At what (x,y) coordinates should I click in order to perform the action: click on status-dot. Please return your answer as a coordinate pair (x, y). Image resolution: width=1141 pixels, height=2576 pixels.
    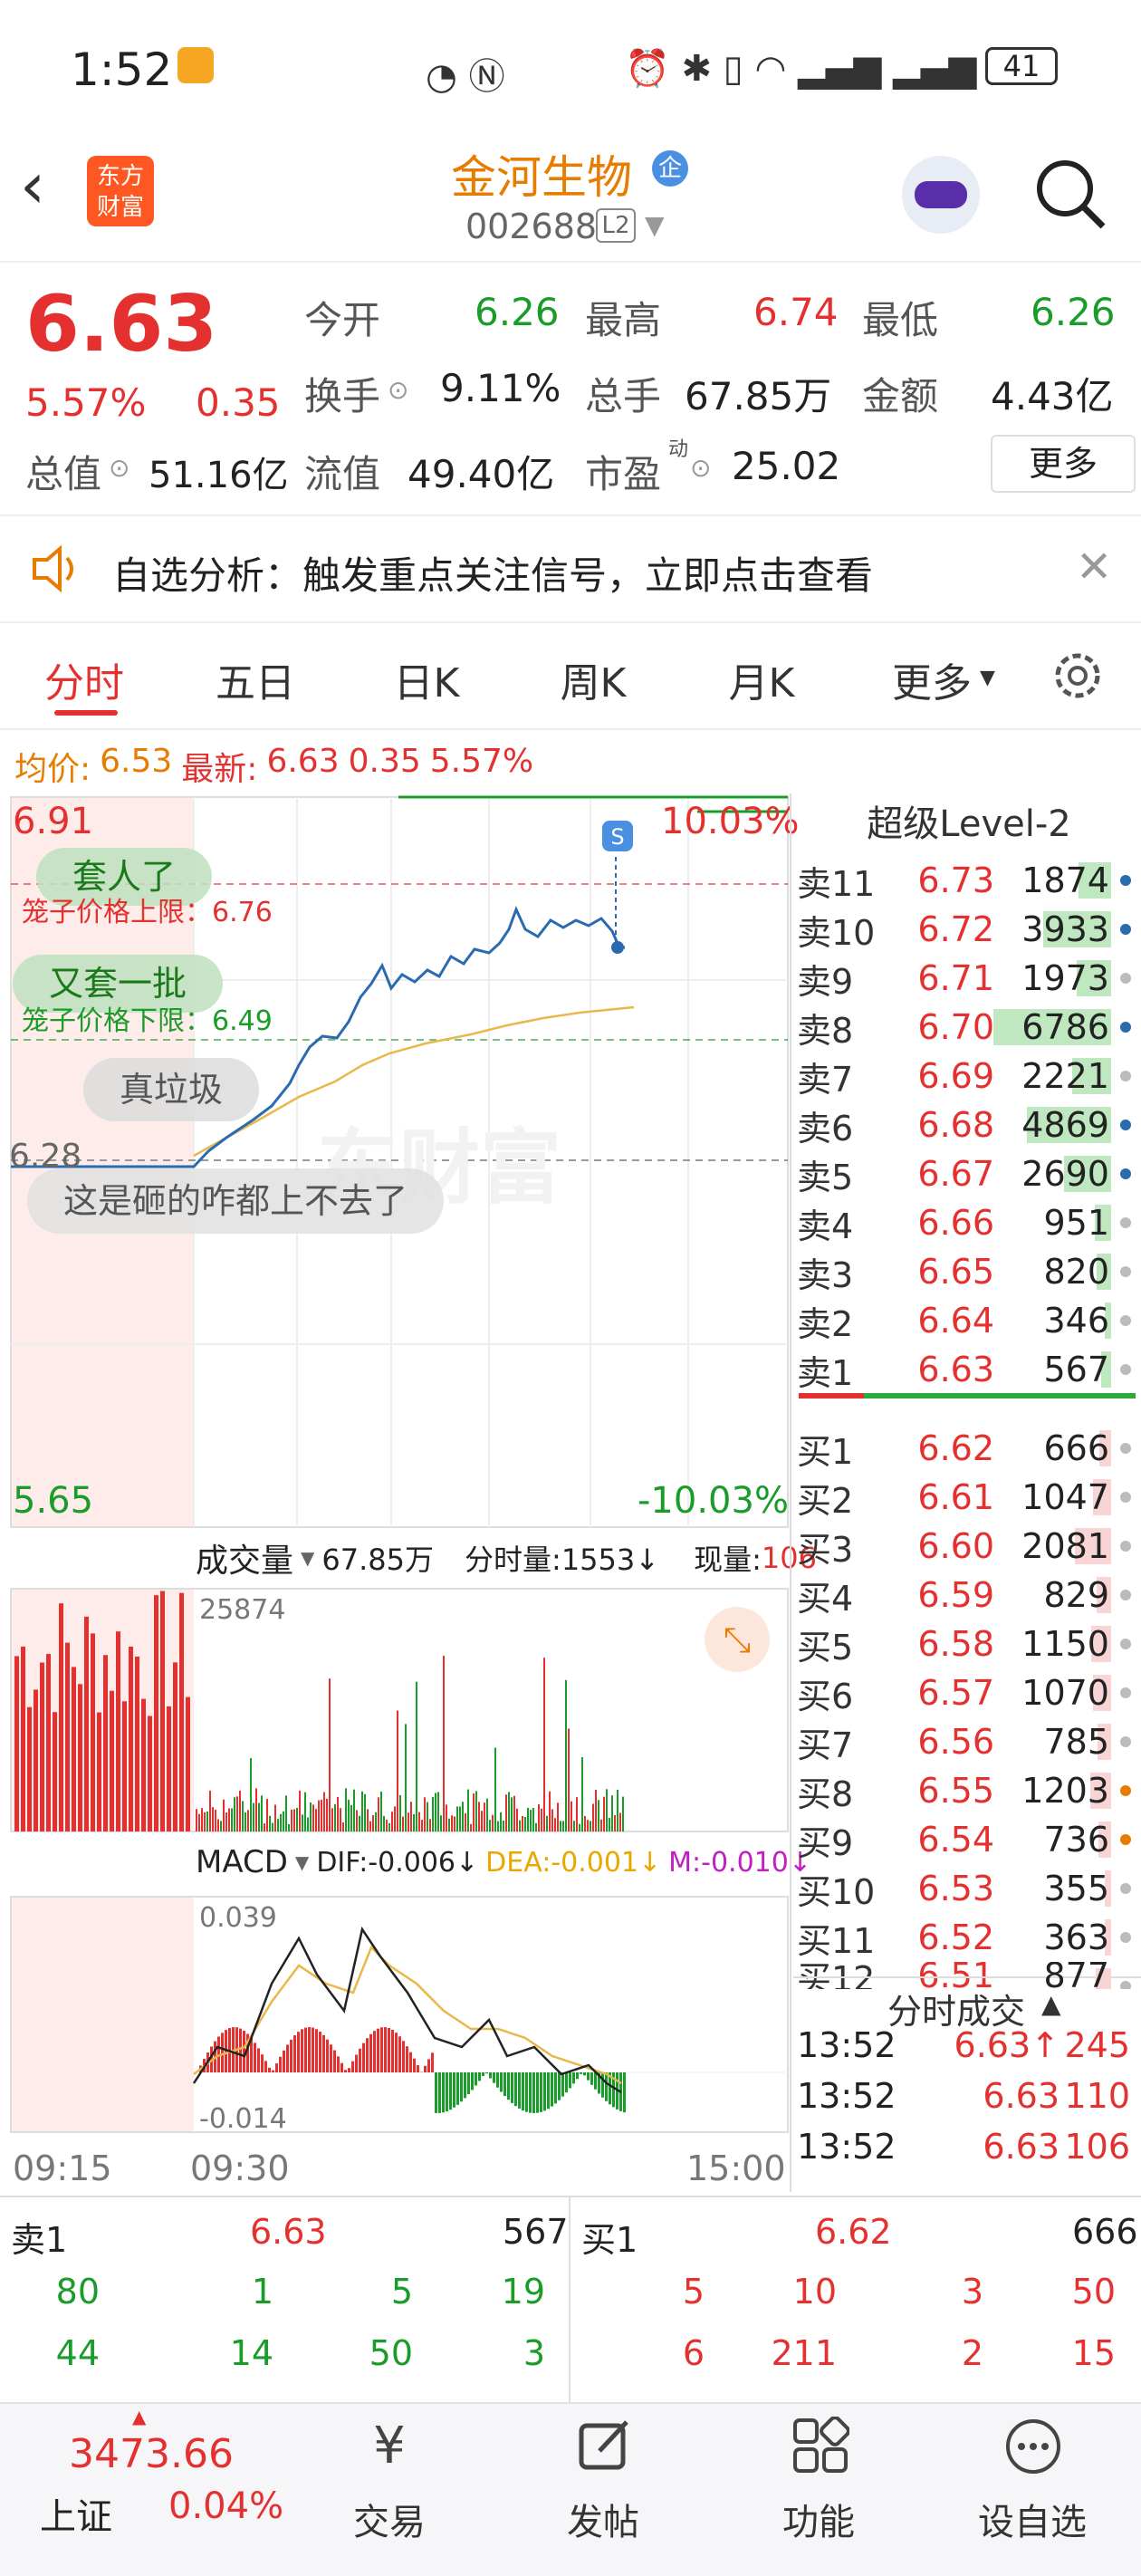
    Looking at the image, I should click on (1125, 880).